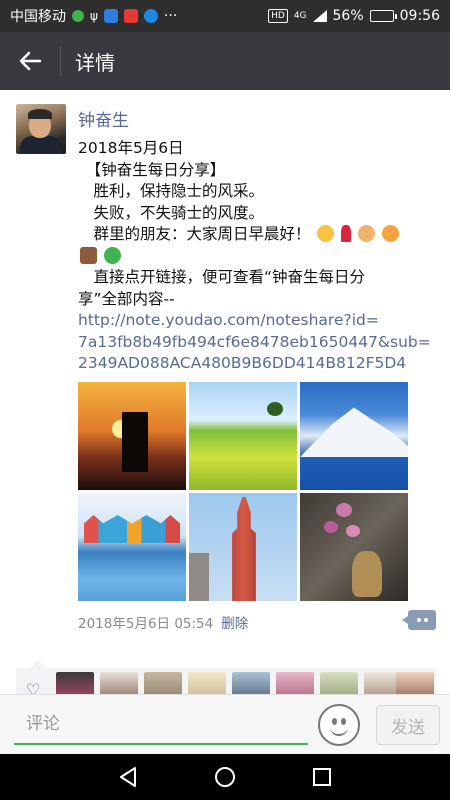  Describe the element at coordinates (253, 364) in the screenshot. I see `share-link-line: 2349AD088ACA480B9B6DD414B812F5D4` at that location.